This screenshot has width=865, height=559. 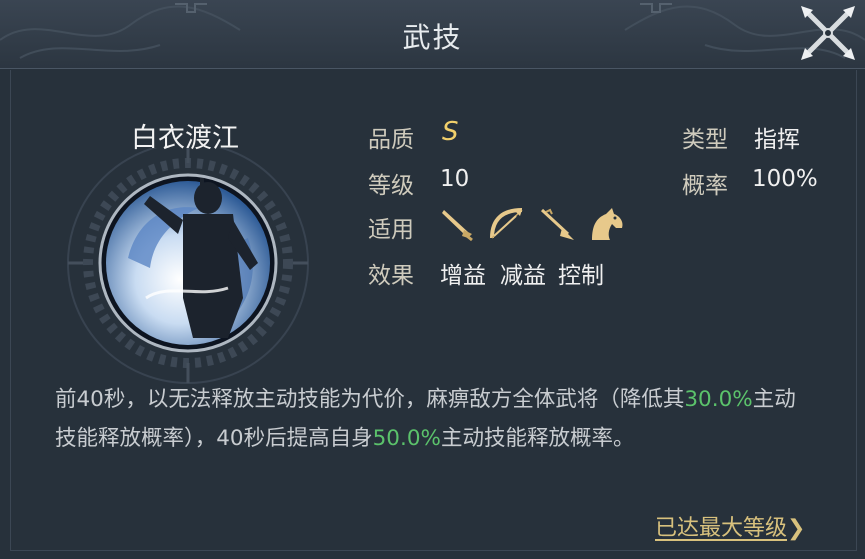 I want to click on close-button, so click(x=828, y=33).